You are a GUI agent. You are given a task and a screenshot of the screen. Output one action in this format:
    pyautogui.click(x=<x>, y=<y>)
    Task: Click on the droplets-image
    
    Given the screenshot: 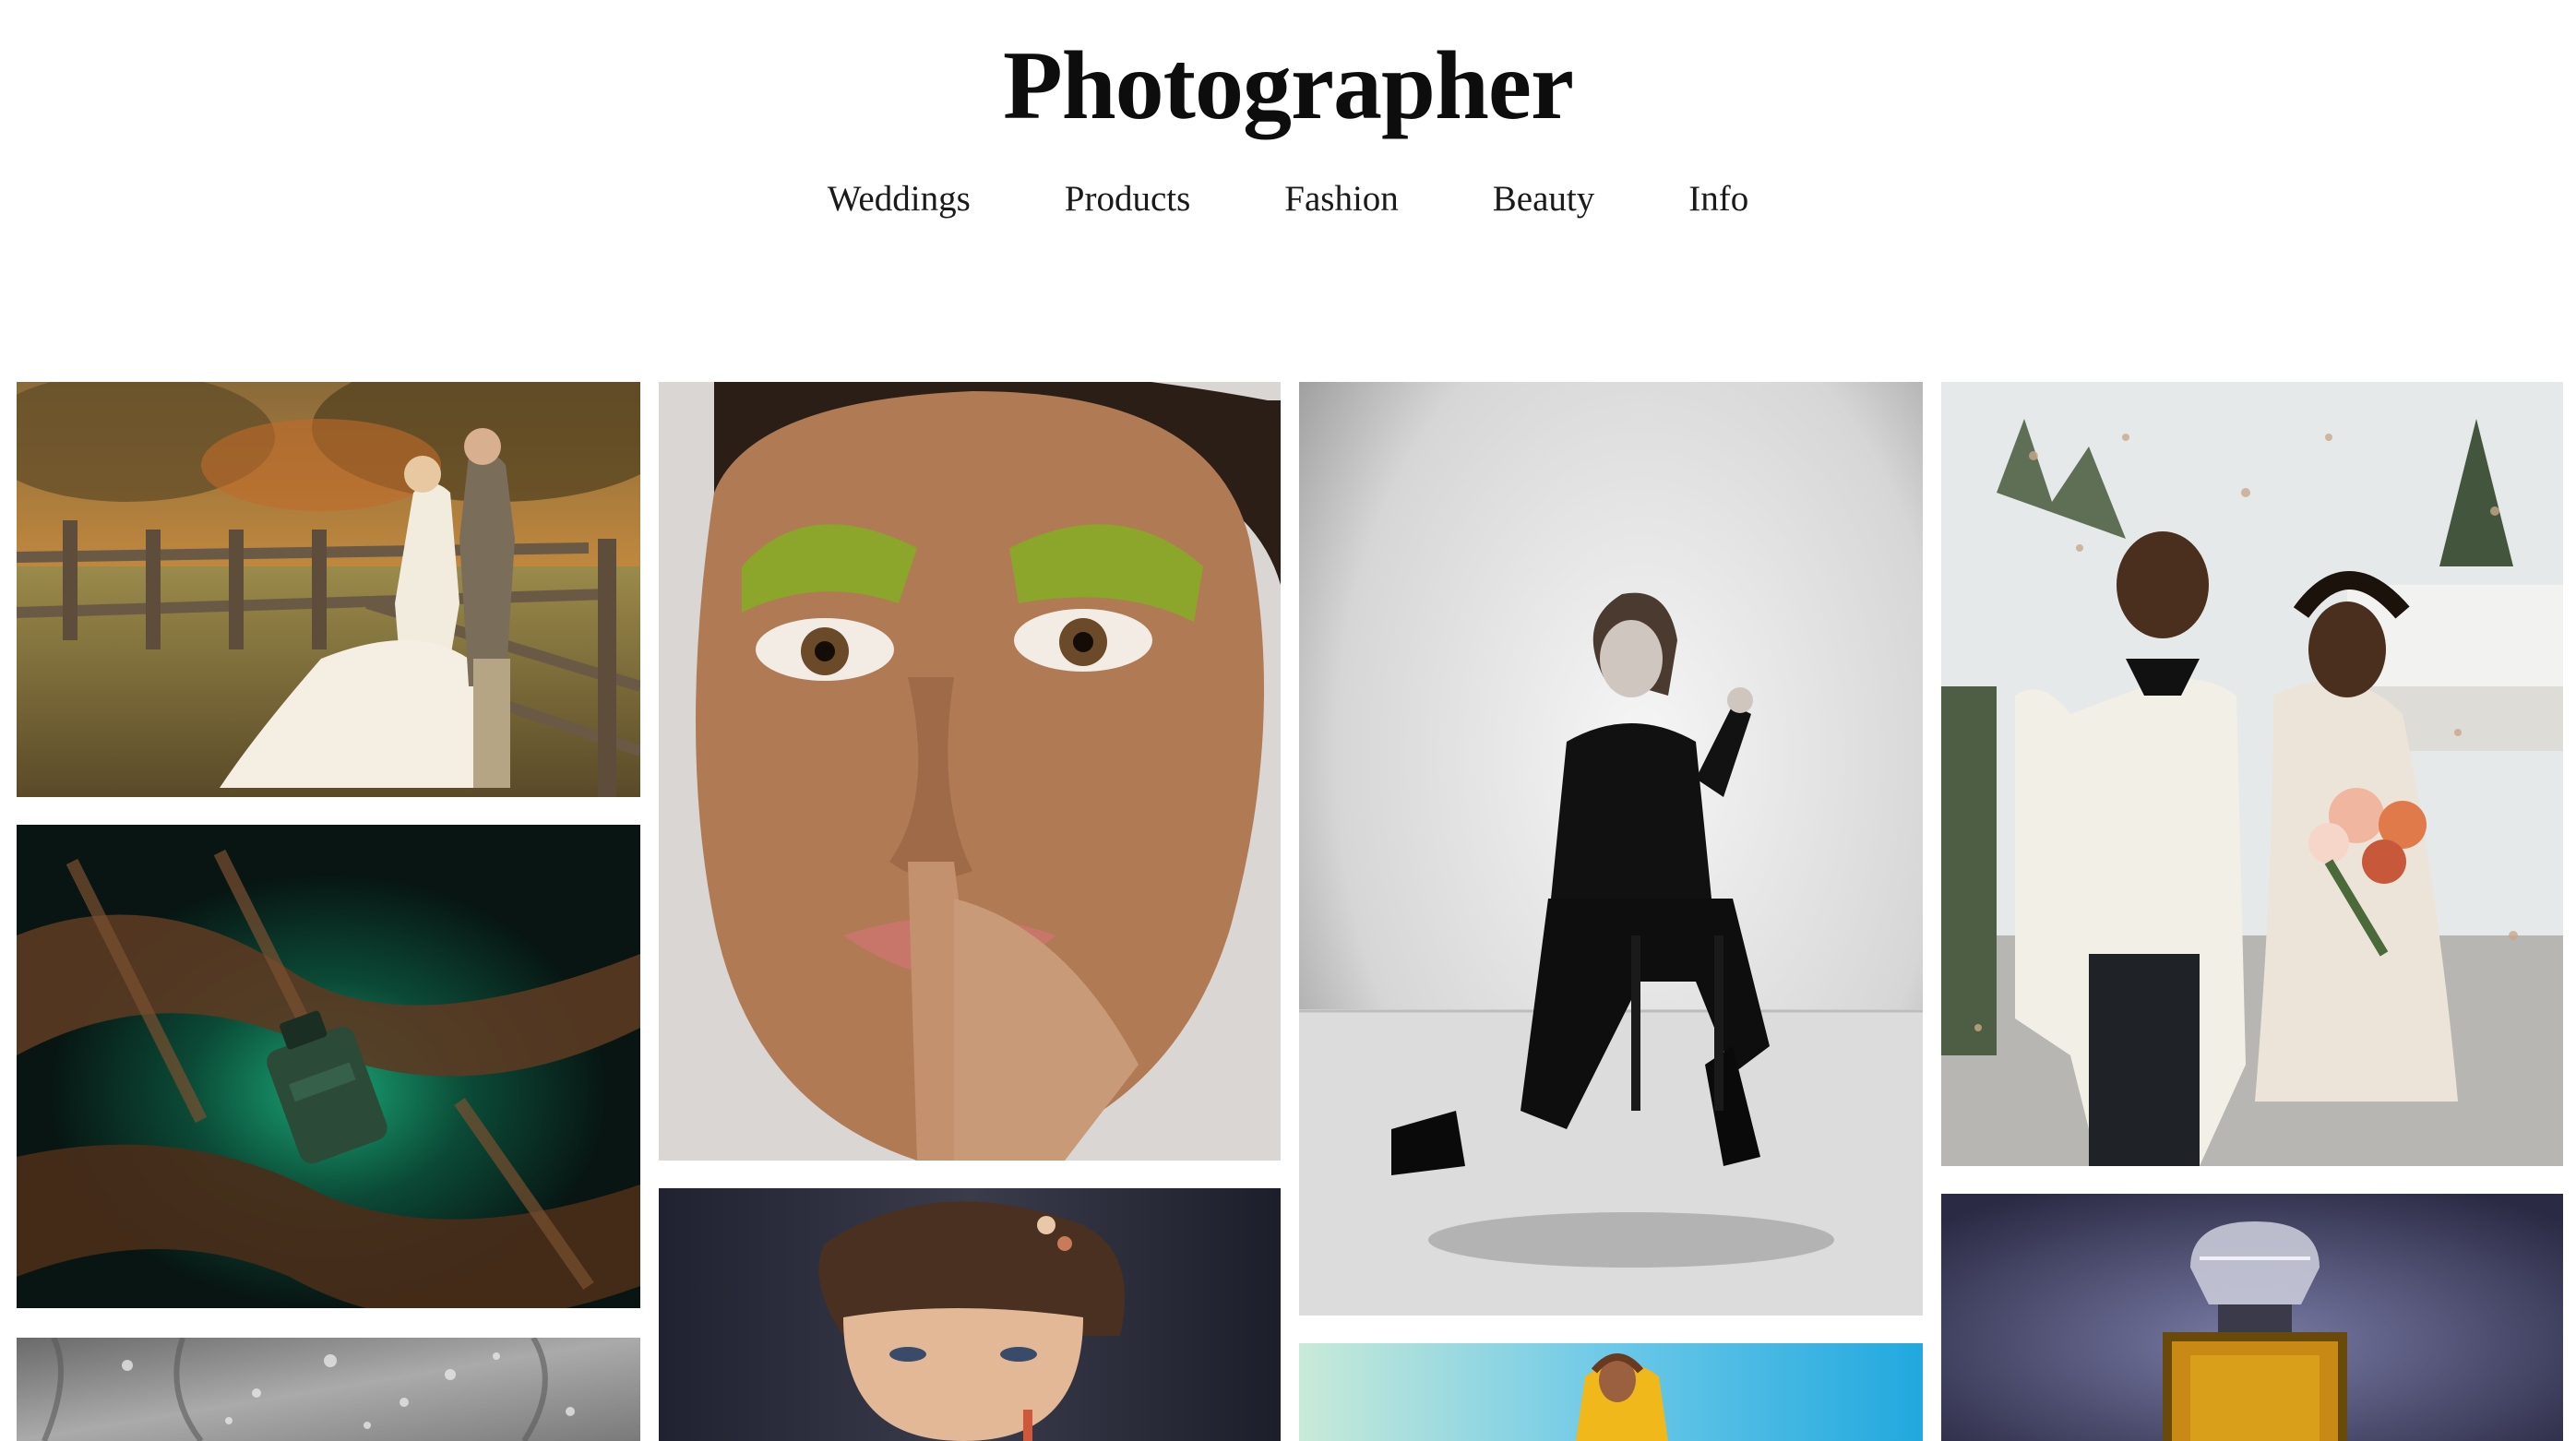 What is the action you would take?
    pyautogui.click(x=328, y=1389)
    